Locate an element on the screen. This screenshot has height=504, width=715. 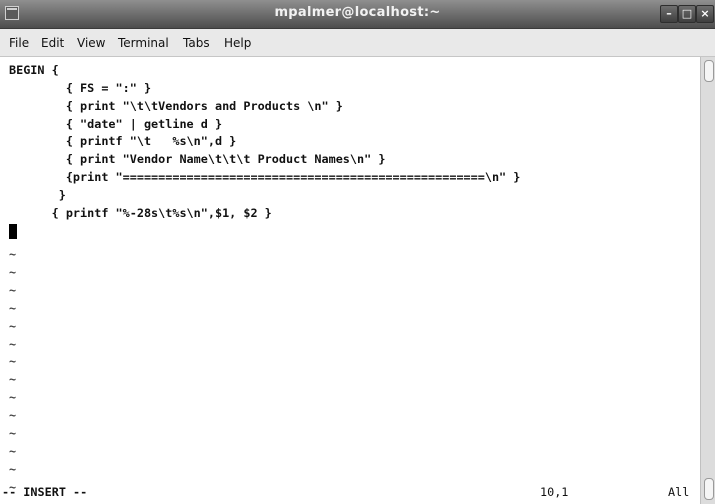
code-line: { printf "\t %s\n",d } is located at coordinates (123, 141).